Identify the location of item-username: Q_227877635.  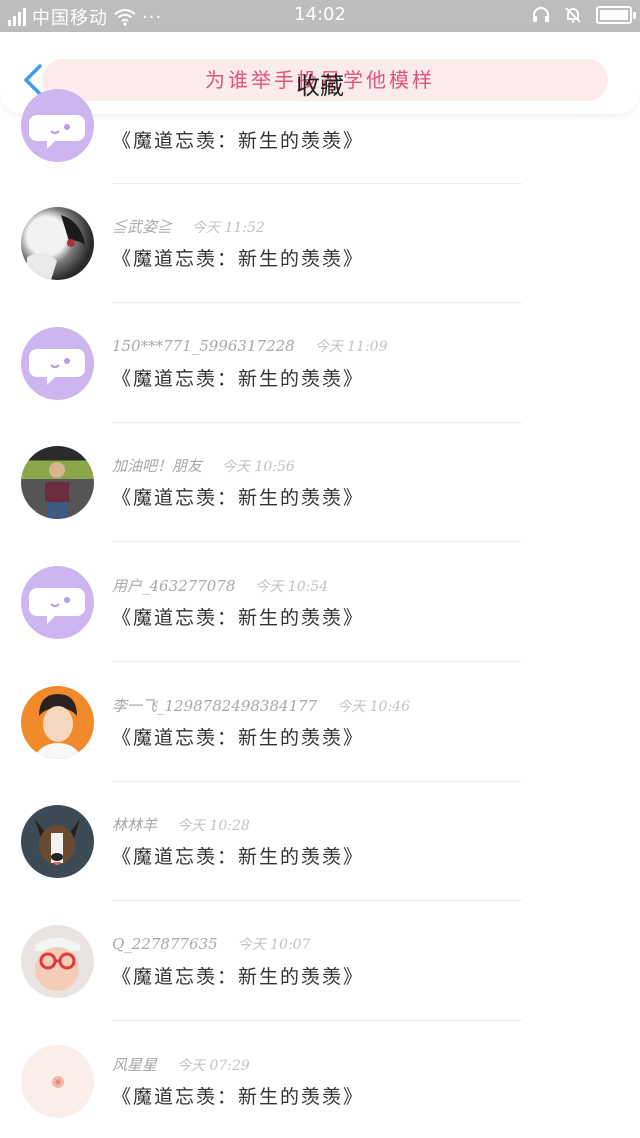
(165, 944).